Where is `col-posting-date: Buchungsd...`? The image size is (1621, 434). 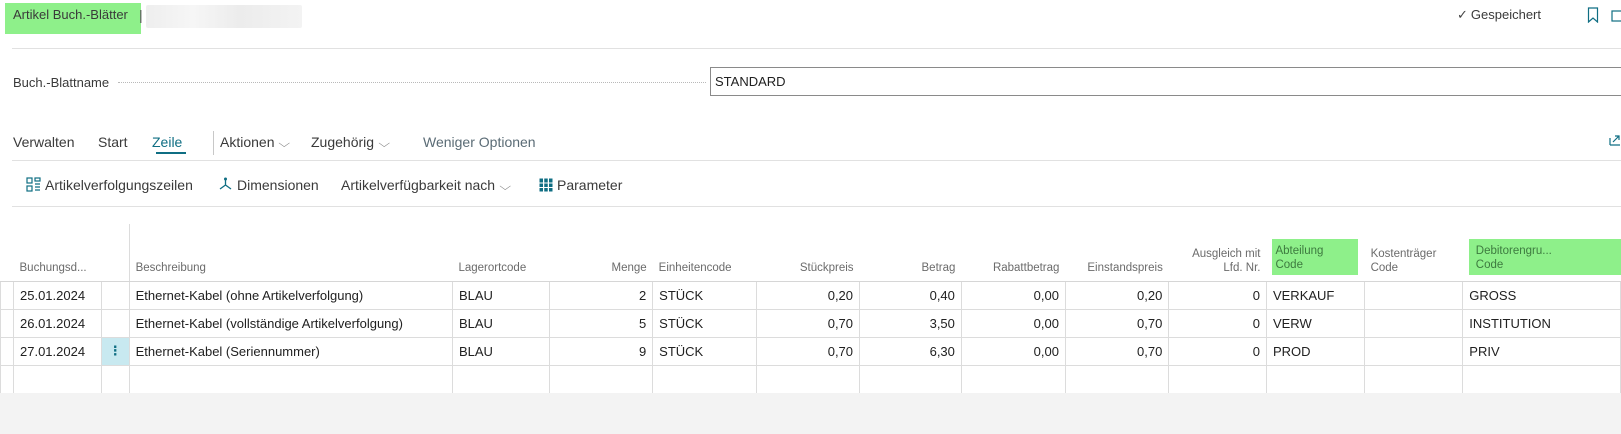
col-posting-date: Buchungsd... is located at coordinates (57, 253).